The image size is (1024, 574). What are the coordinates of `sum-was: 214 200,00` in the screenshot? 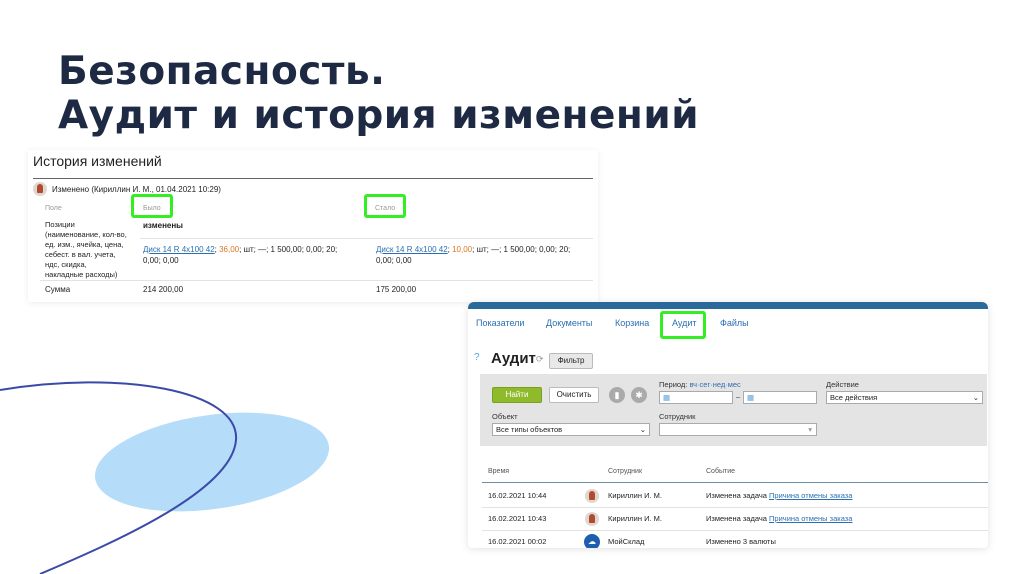 It's located at (163, 289).